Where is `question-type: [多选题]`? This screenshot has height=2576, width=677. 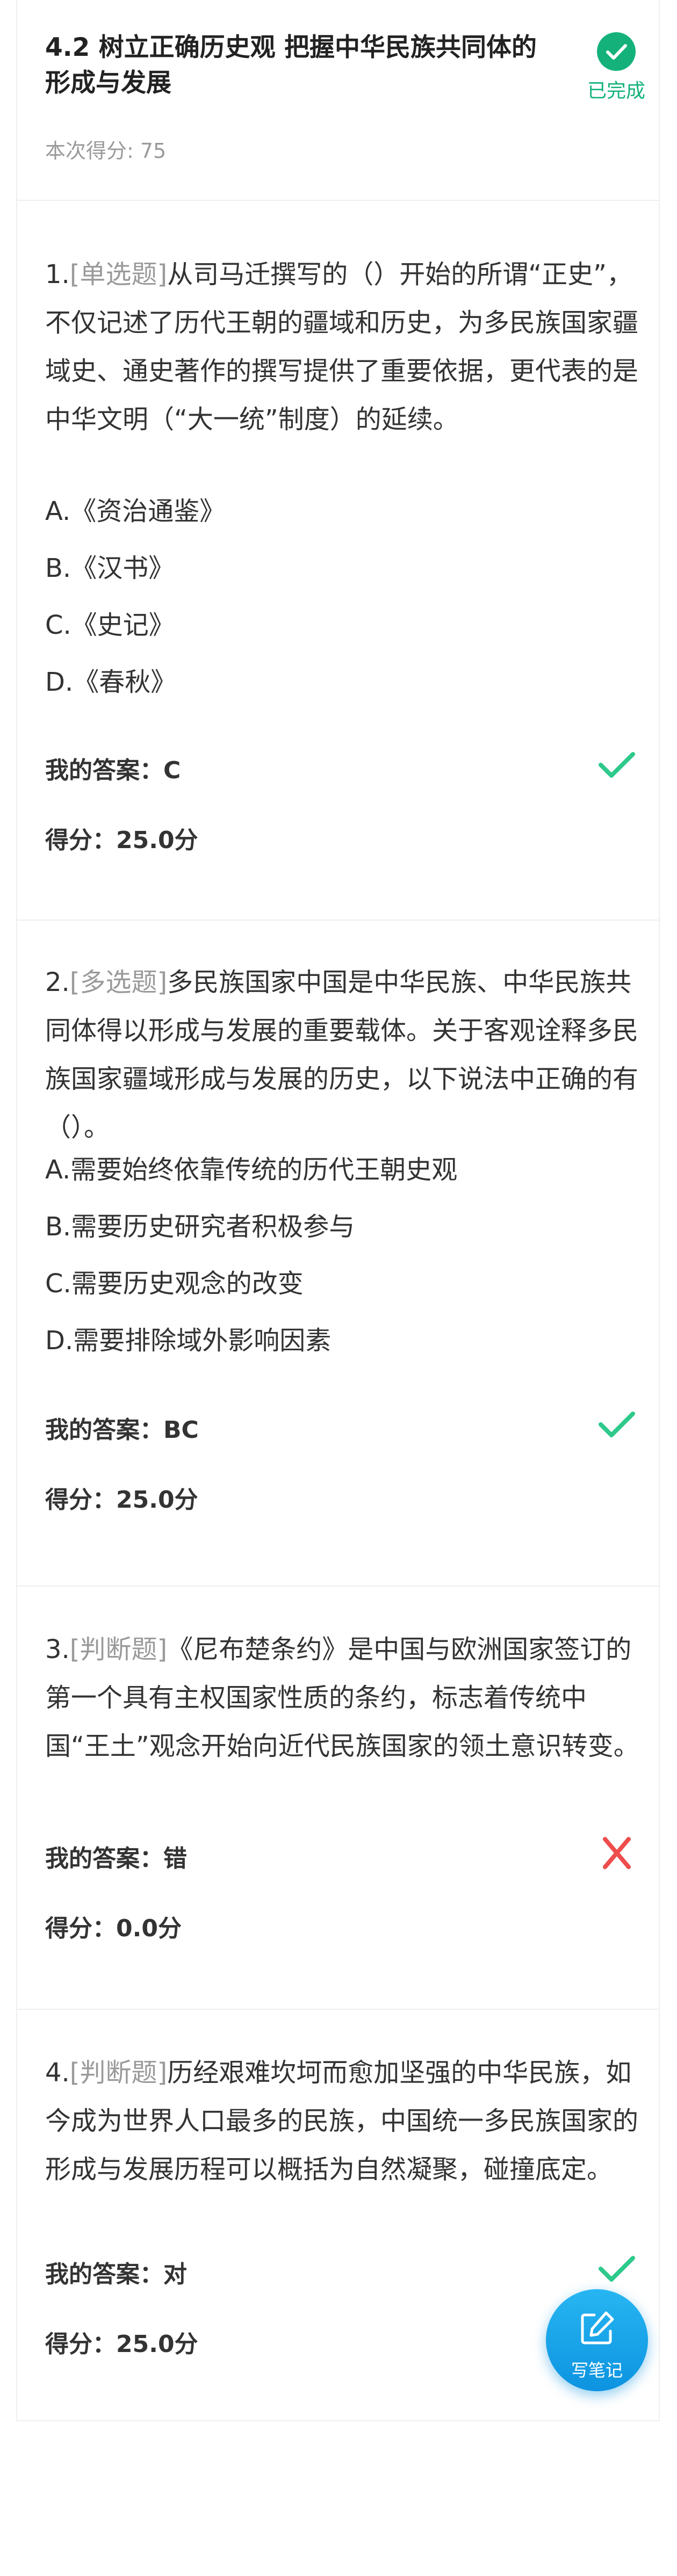
question-type: [多选题] is located at coordinates (118, 982).